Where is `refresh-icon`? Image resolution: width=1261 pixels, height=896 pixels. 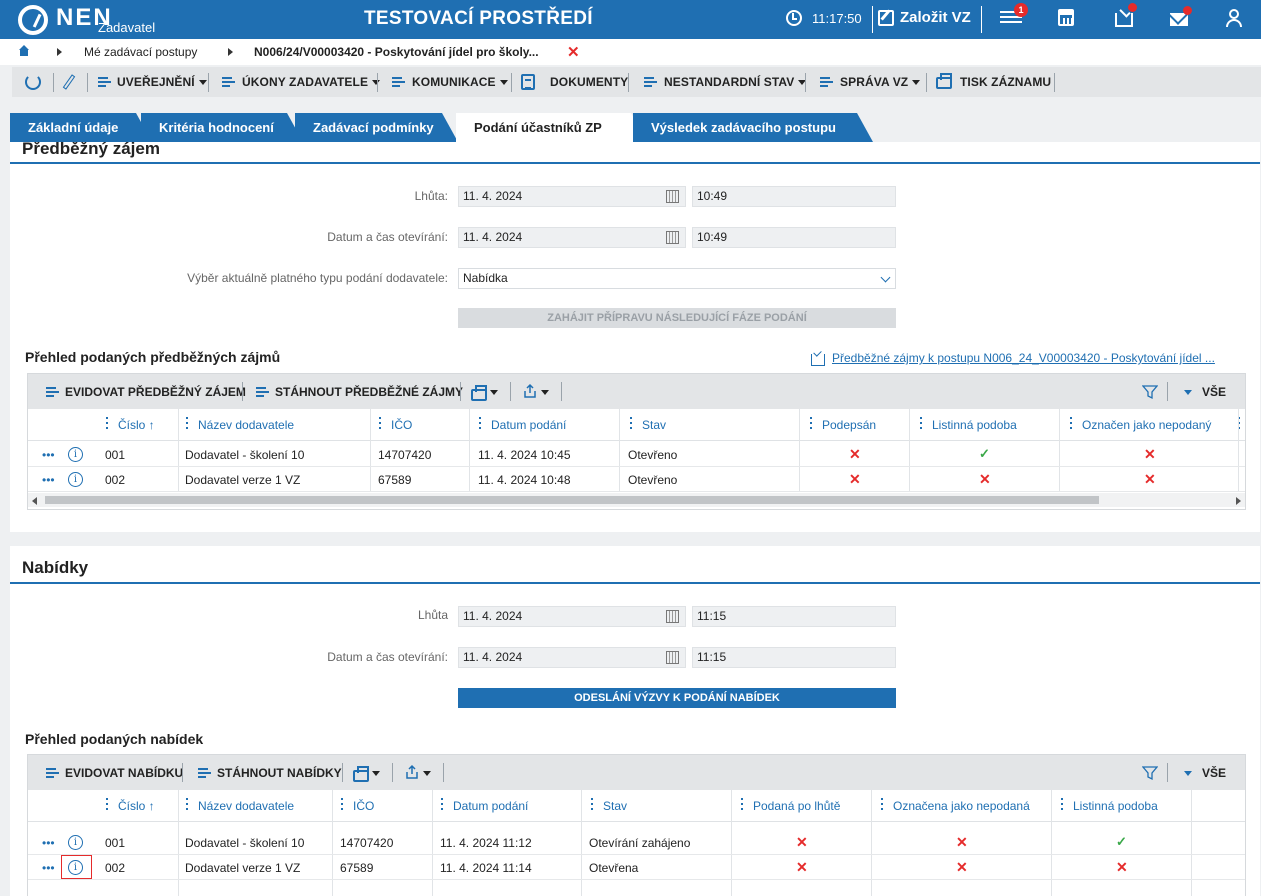
refresh-icon is located at coordinates (33, 82).